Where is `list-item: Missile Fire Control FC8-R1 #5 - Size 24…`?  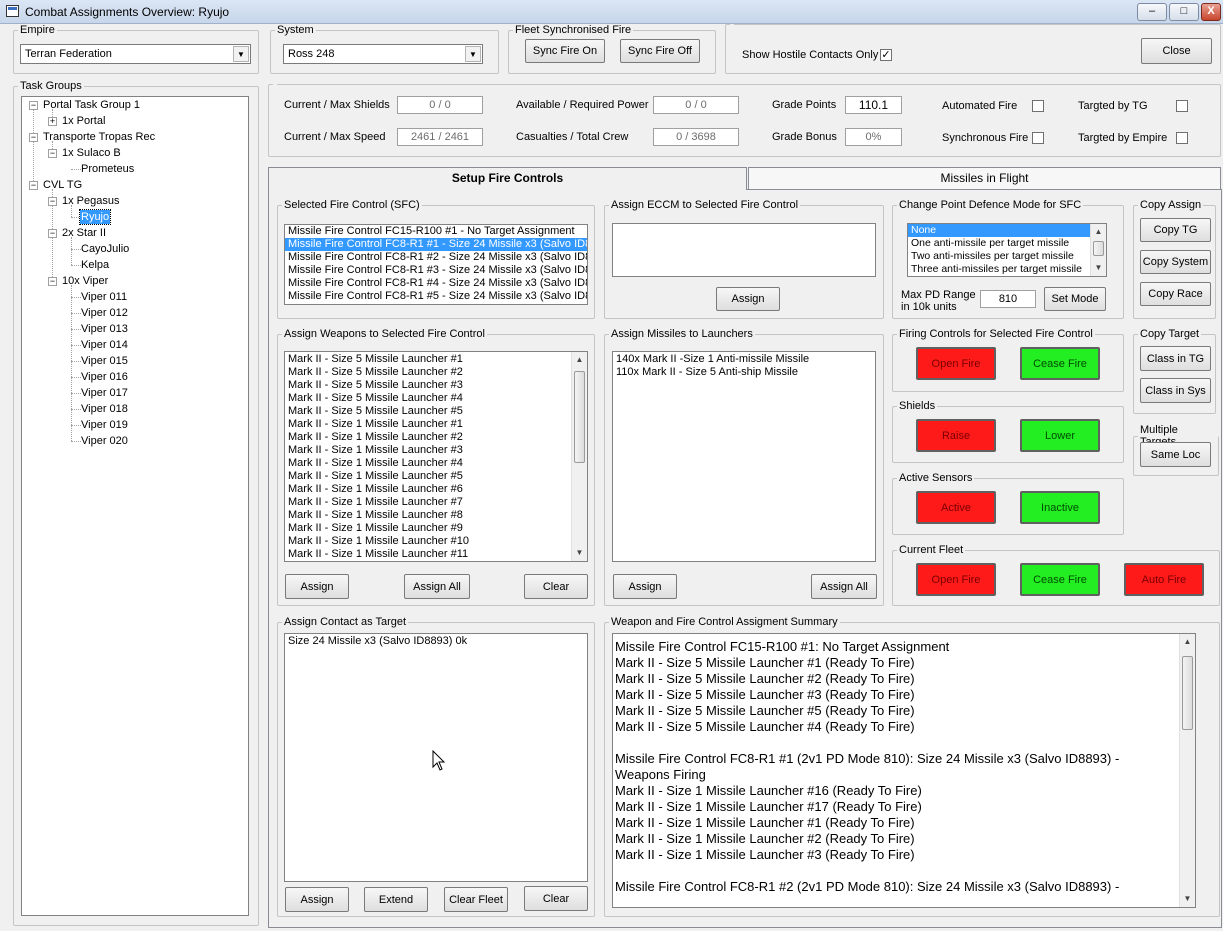 list-item: Missile Fire Control FC8-R1 #5 - Size 24… is located at coordinates (436, 296).